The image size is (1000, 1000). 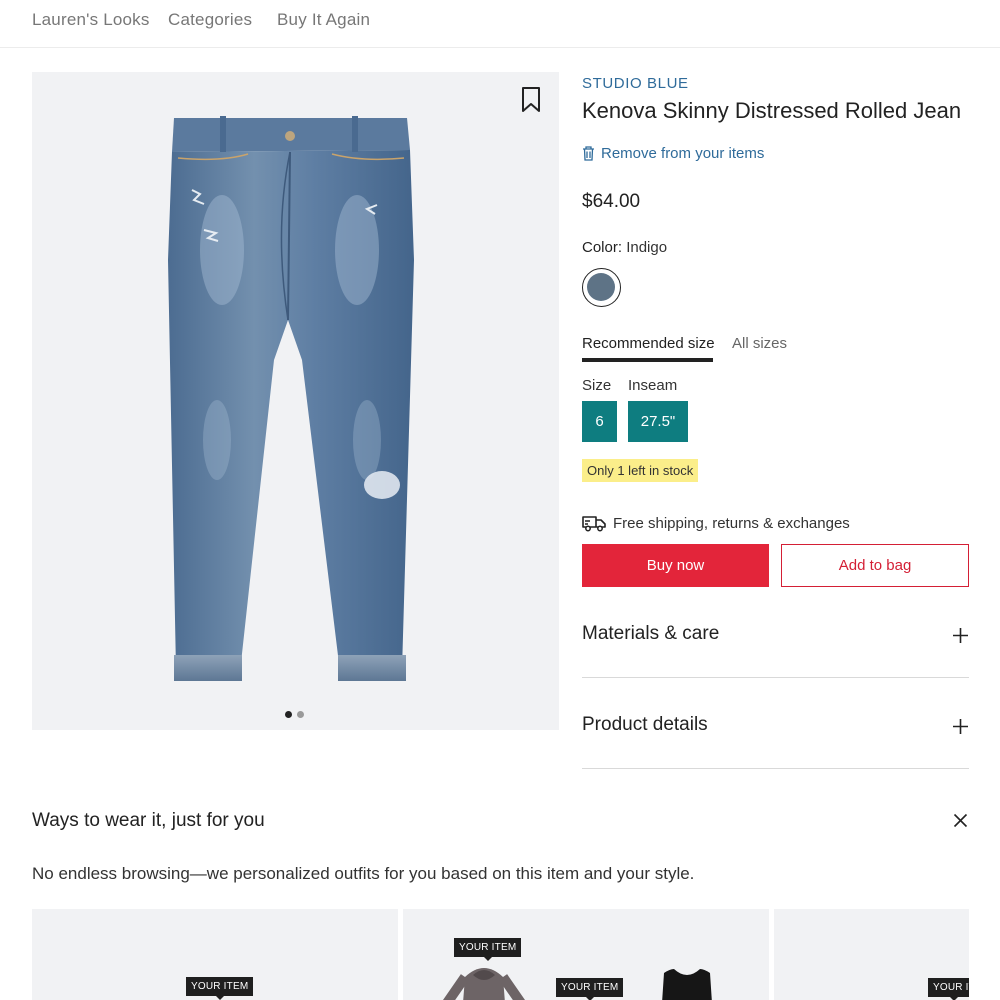 I want to click on remove-from-items-link: Remove from your items, so click(x=673, y=153).